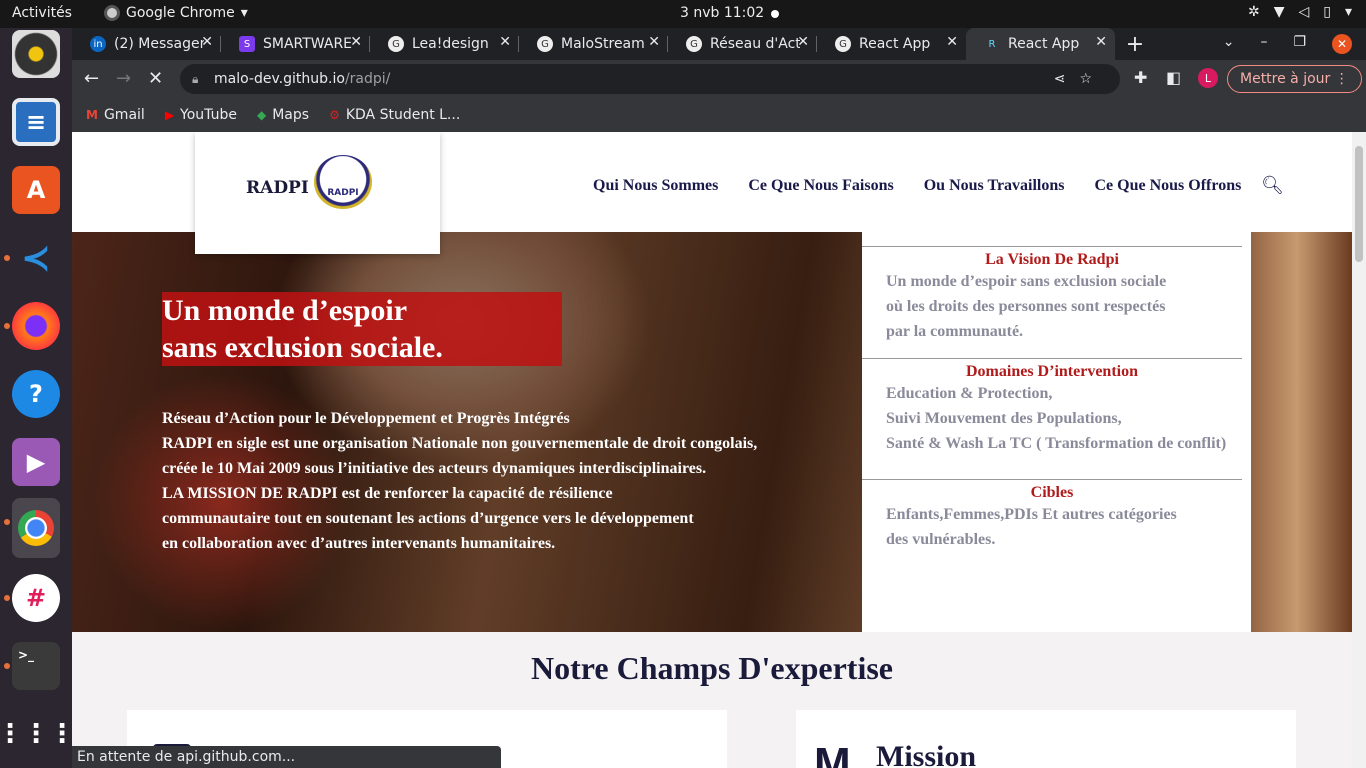 The width and height of the screenshot is (1366, 768). I want to click on system-tray: ✲ ▼ ◁ ▯ ▾, so click(1300, 12).